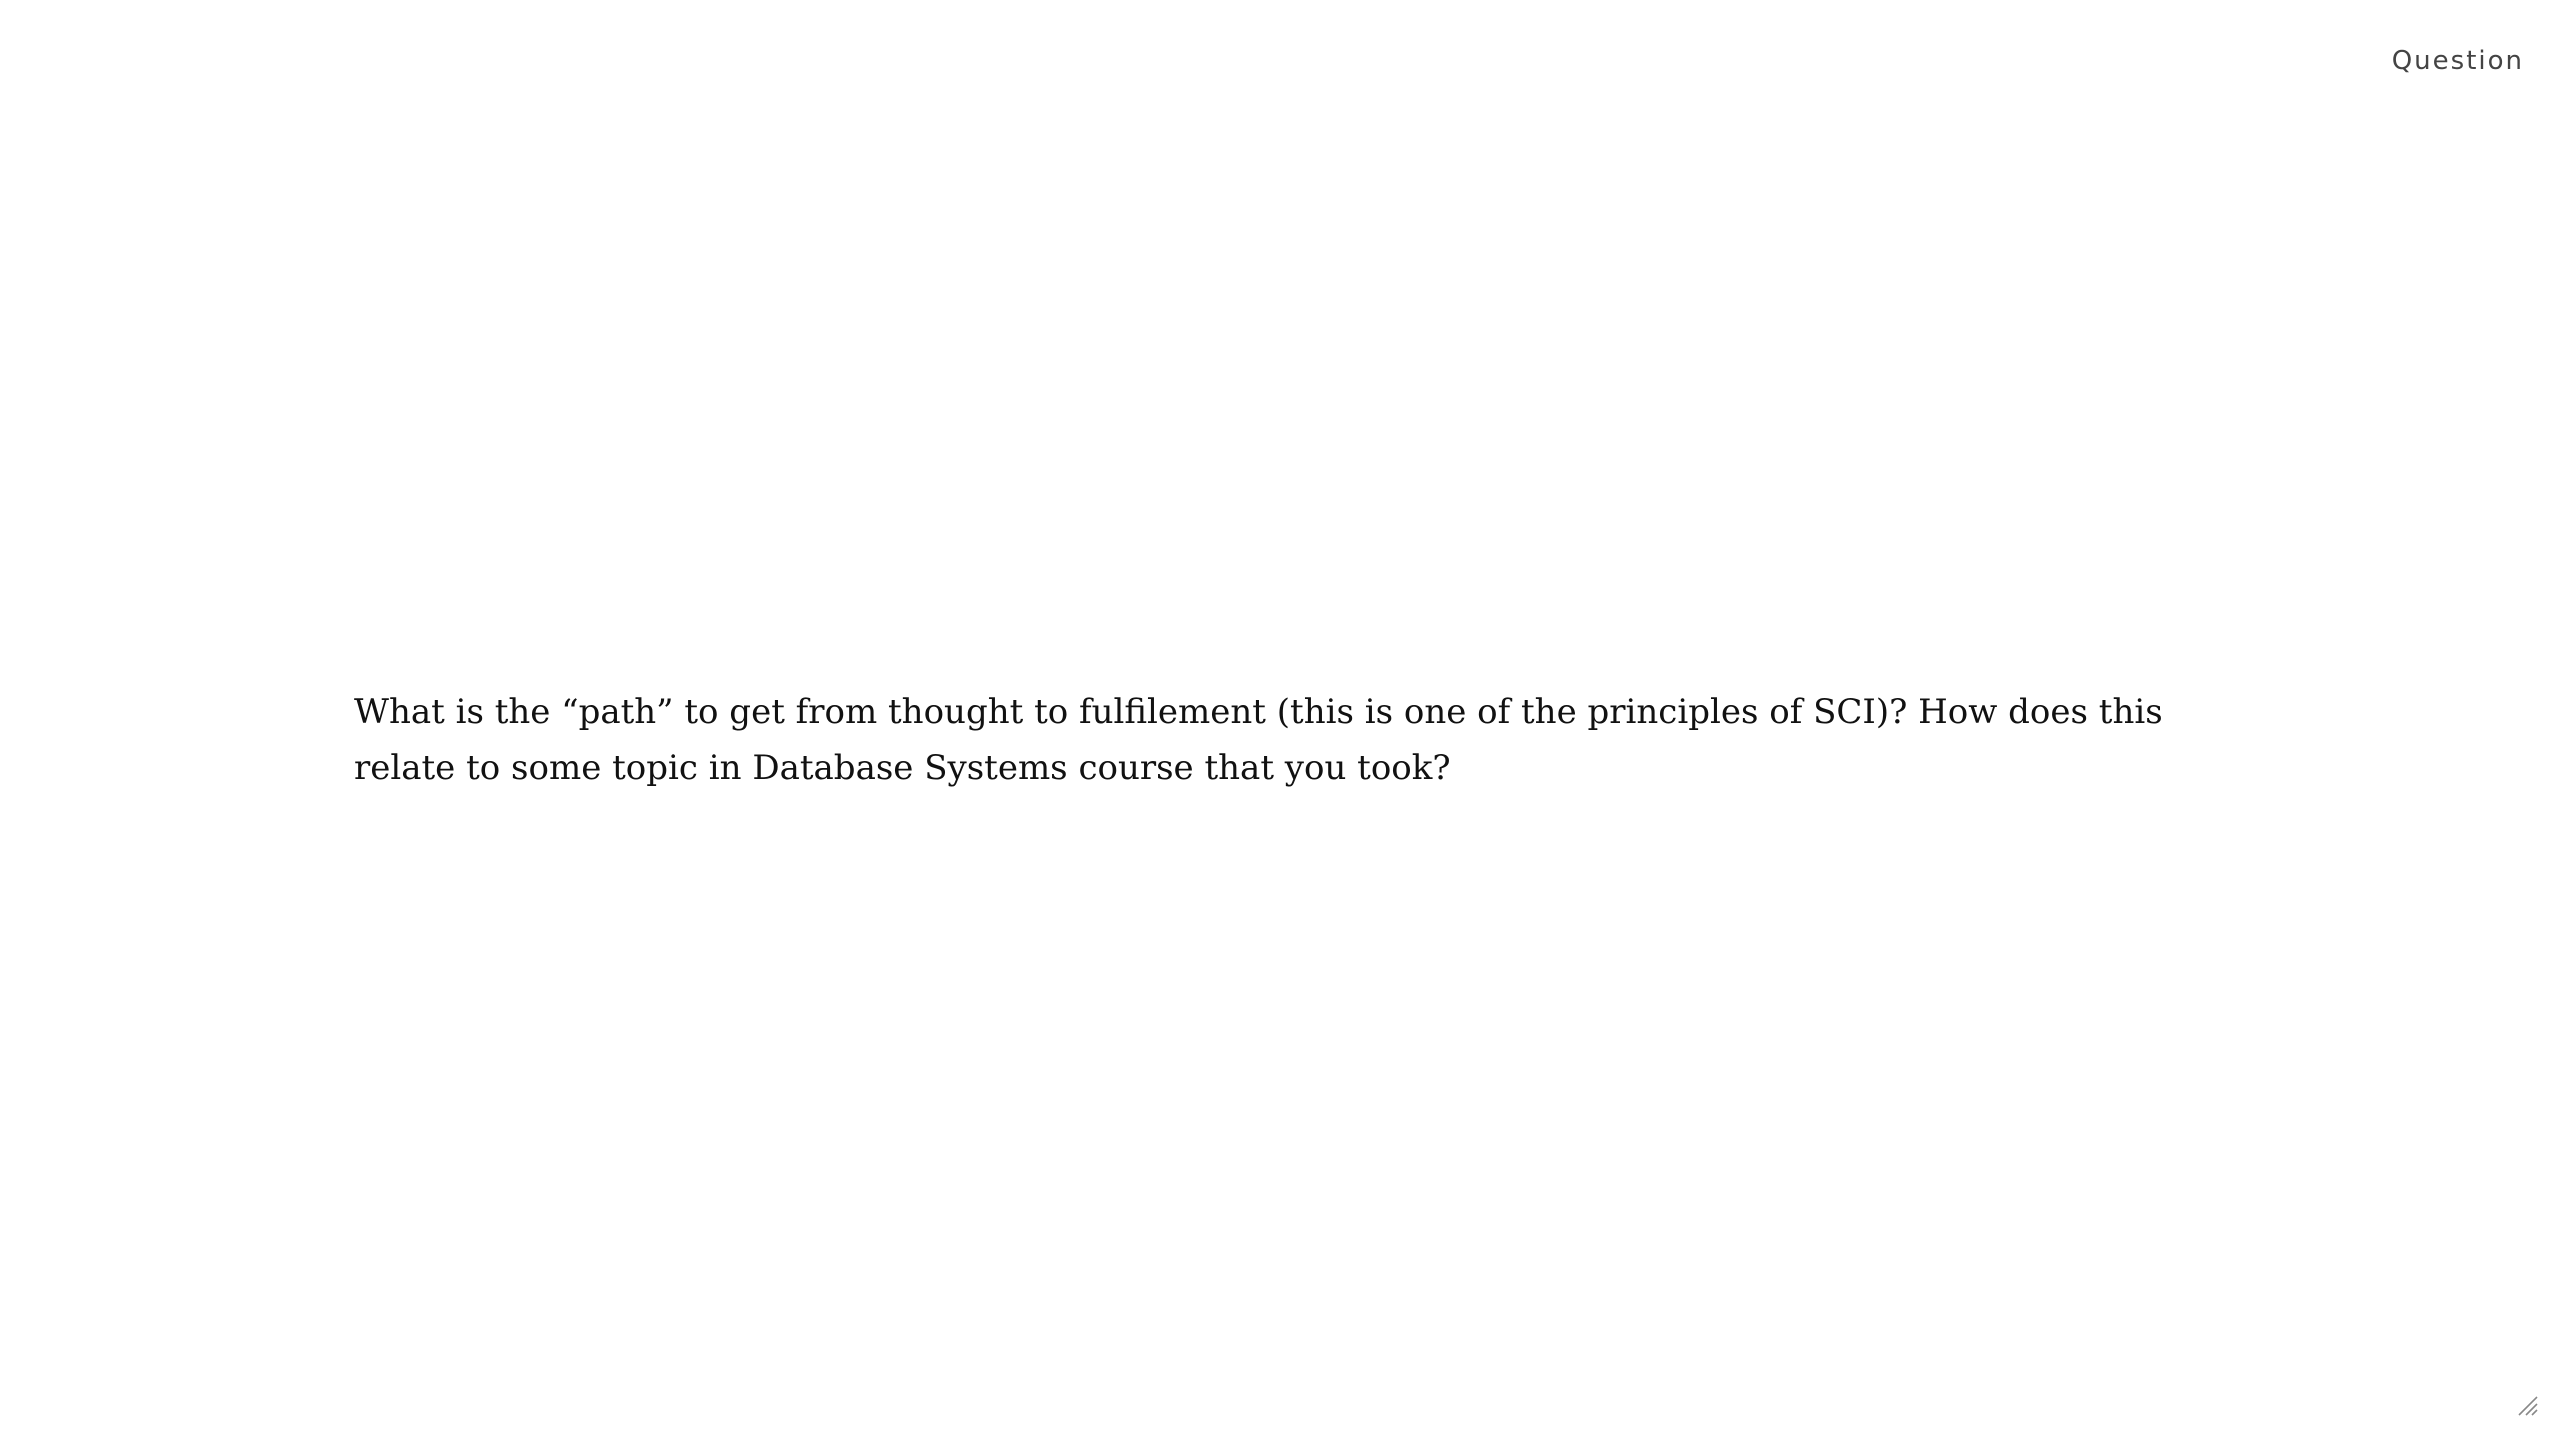 This screenshot has height=1440, width=2560. Describe the element at coordinates (2457, 61) in the screenshot. I see `slide-label: Question` at that location.